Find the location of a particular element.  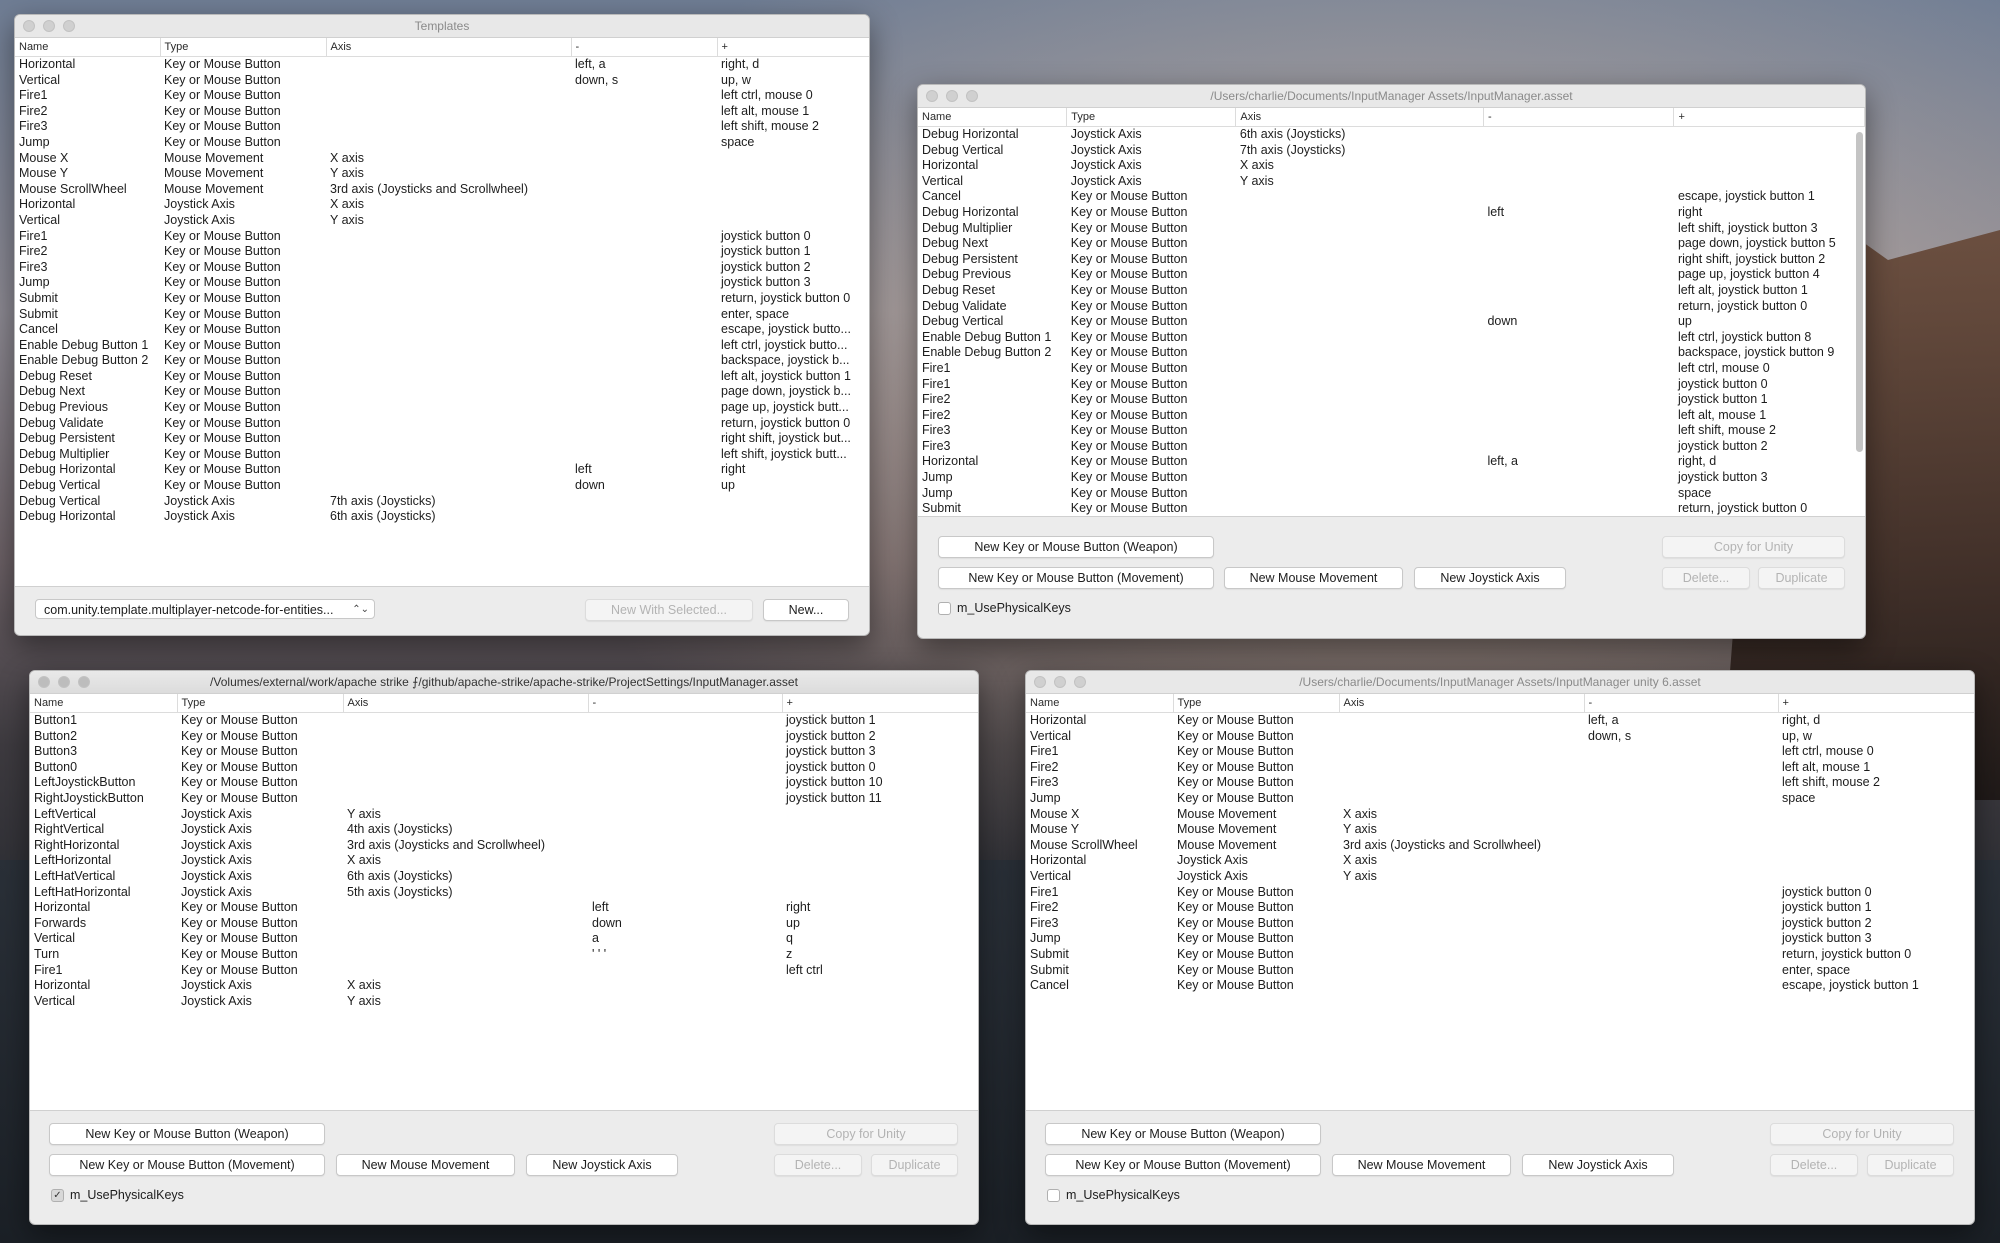

table-row: Horizontal Key or Mouse Button left right is located at coordinates (504, 908).